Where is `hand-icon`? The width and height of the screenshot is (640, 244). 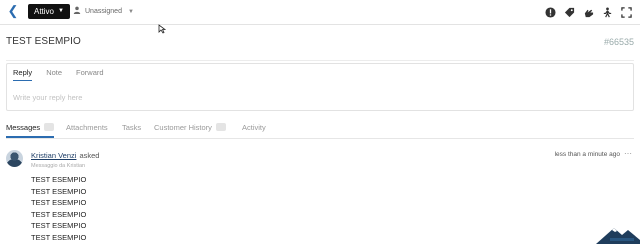
hand-icon is located at coordinates (588, 12).